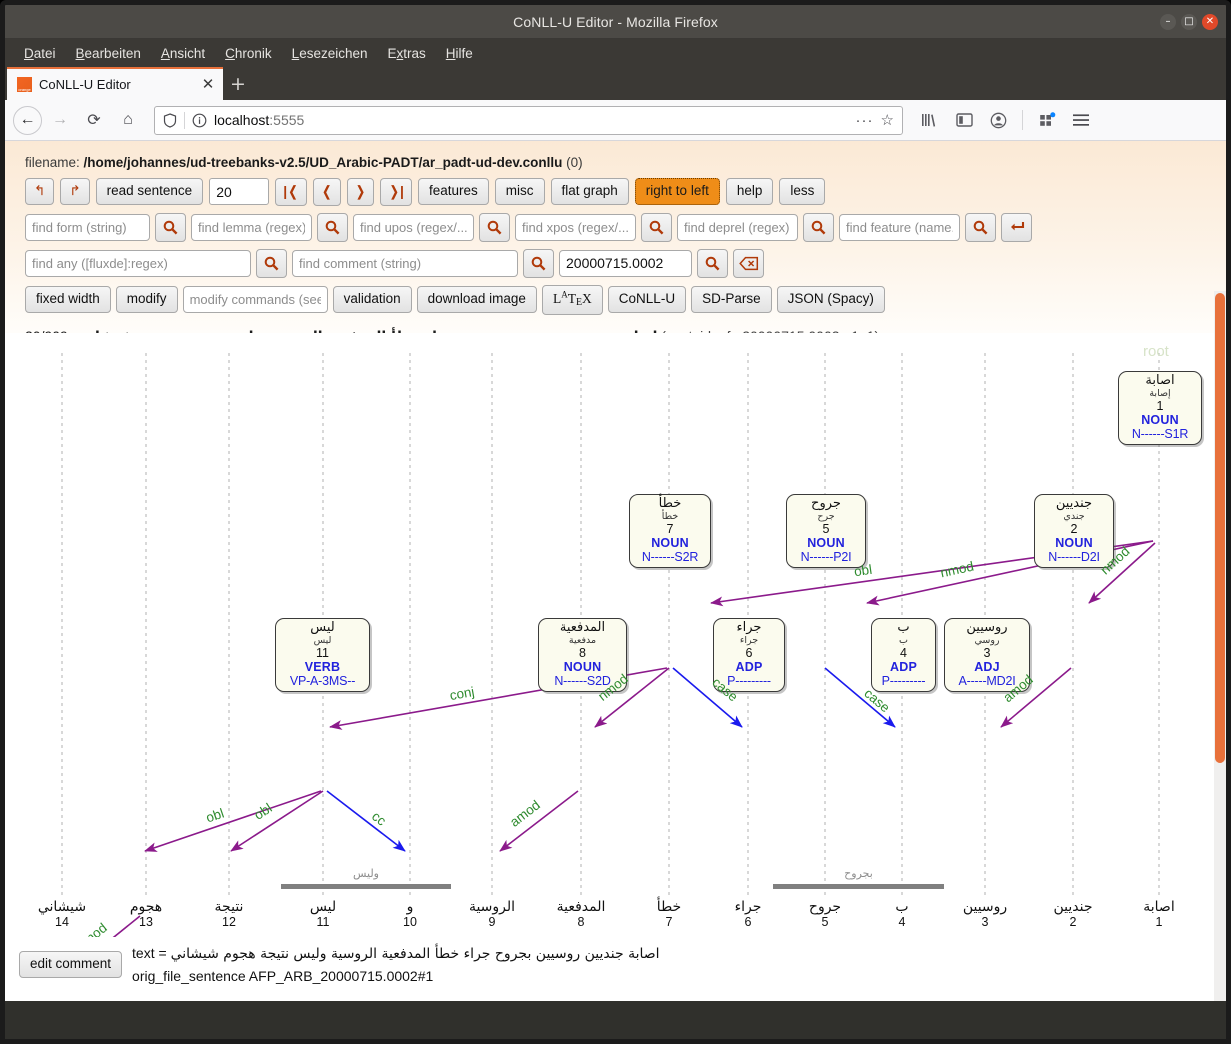  I want to click on search-id-icon, so click(712, 263).